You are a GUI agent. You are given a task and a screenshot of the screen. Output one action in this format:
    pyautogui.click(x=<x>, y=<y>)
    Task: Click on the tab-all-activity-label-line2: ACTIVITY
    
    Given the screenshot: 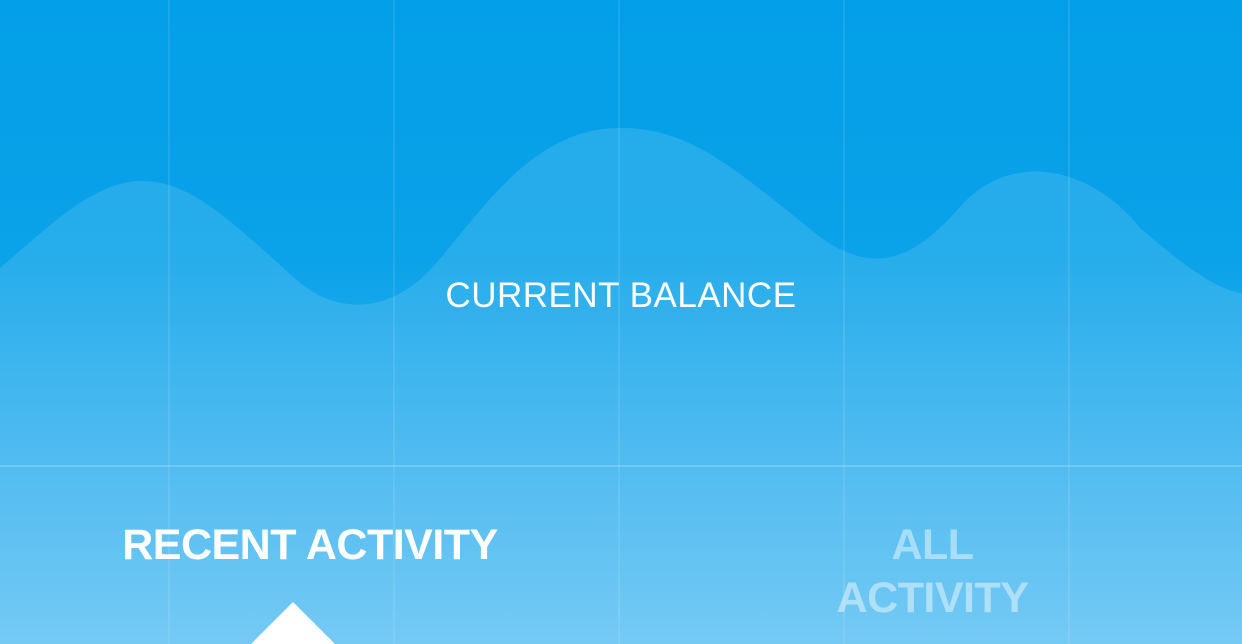 What is the action you would take?
    pyautogui.click(x=932, y=598)
    